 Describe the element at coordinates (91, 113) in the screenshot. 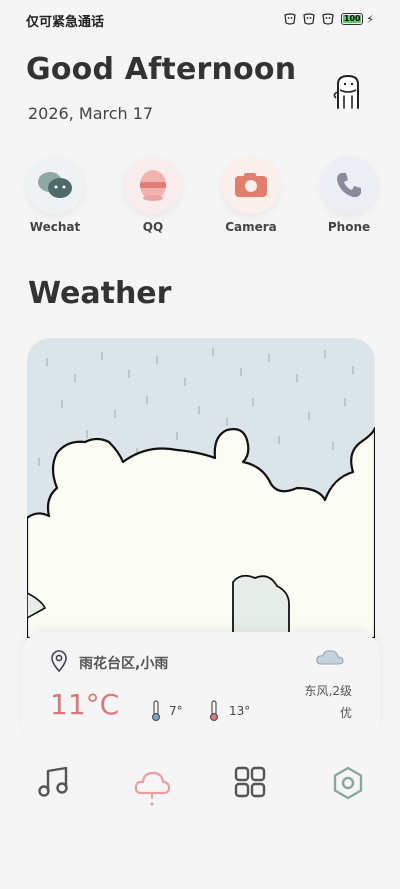

I see `date-label: 2026, March 17` at that location.